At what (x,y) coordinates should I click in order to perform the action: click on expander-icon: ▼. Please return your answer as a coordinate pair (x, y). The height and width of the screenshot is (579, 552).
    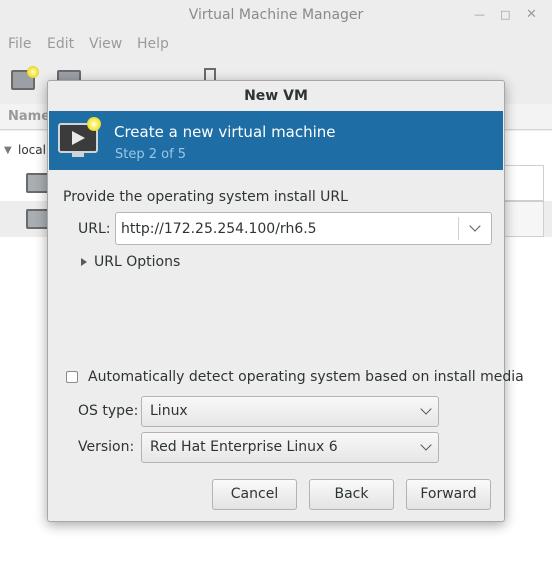
    Looking at the image, I should click on (8, 150).